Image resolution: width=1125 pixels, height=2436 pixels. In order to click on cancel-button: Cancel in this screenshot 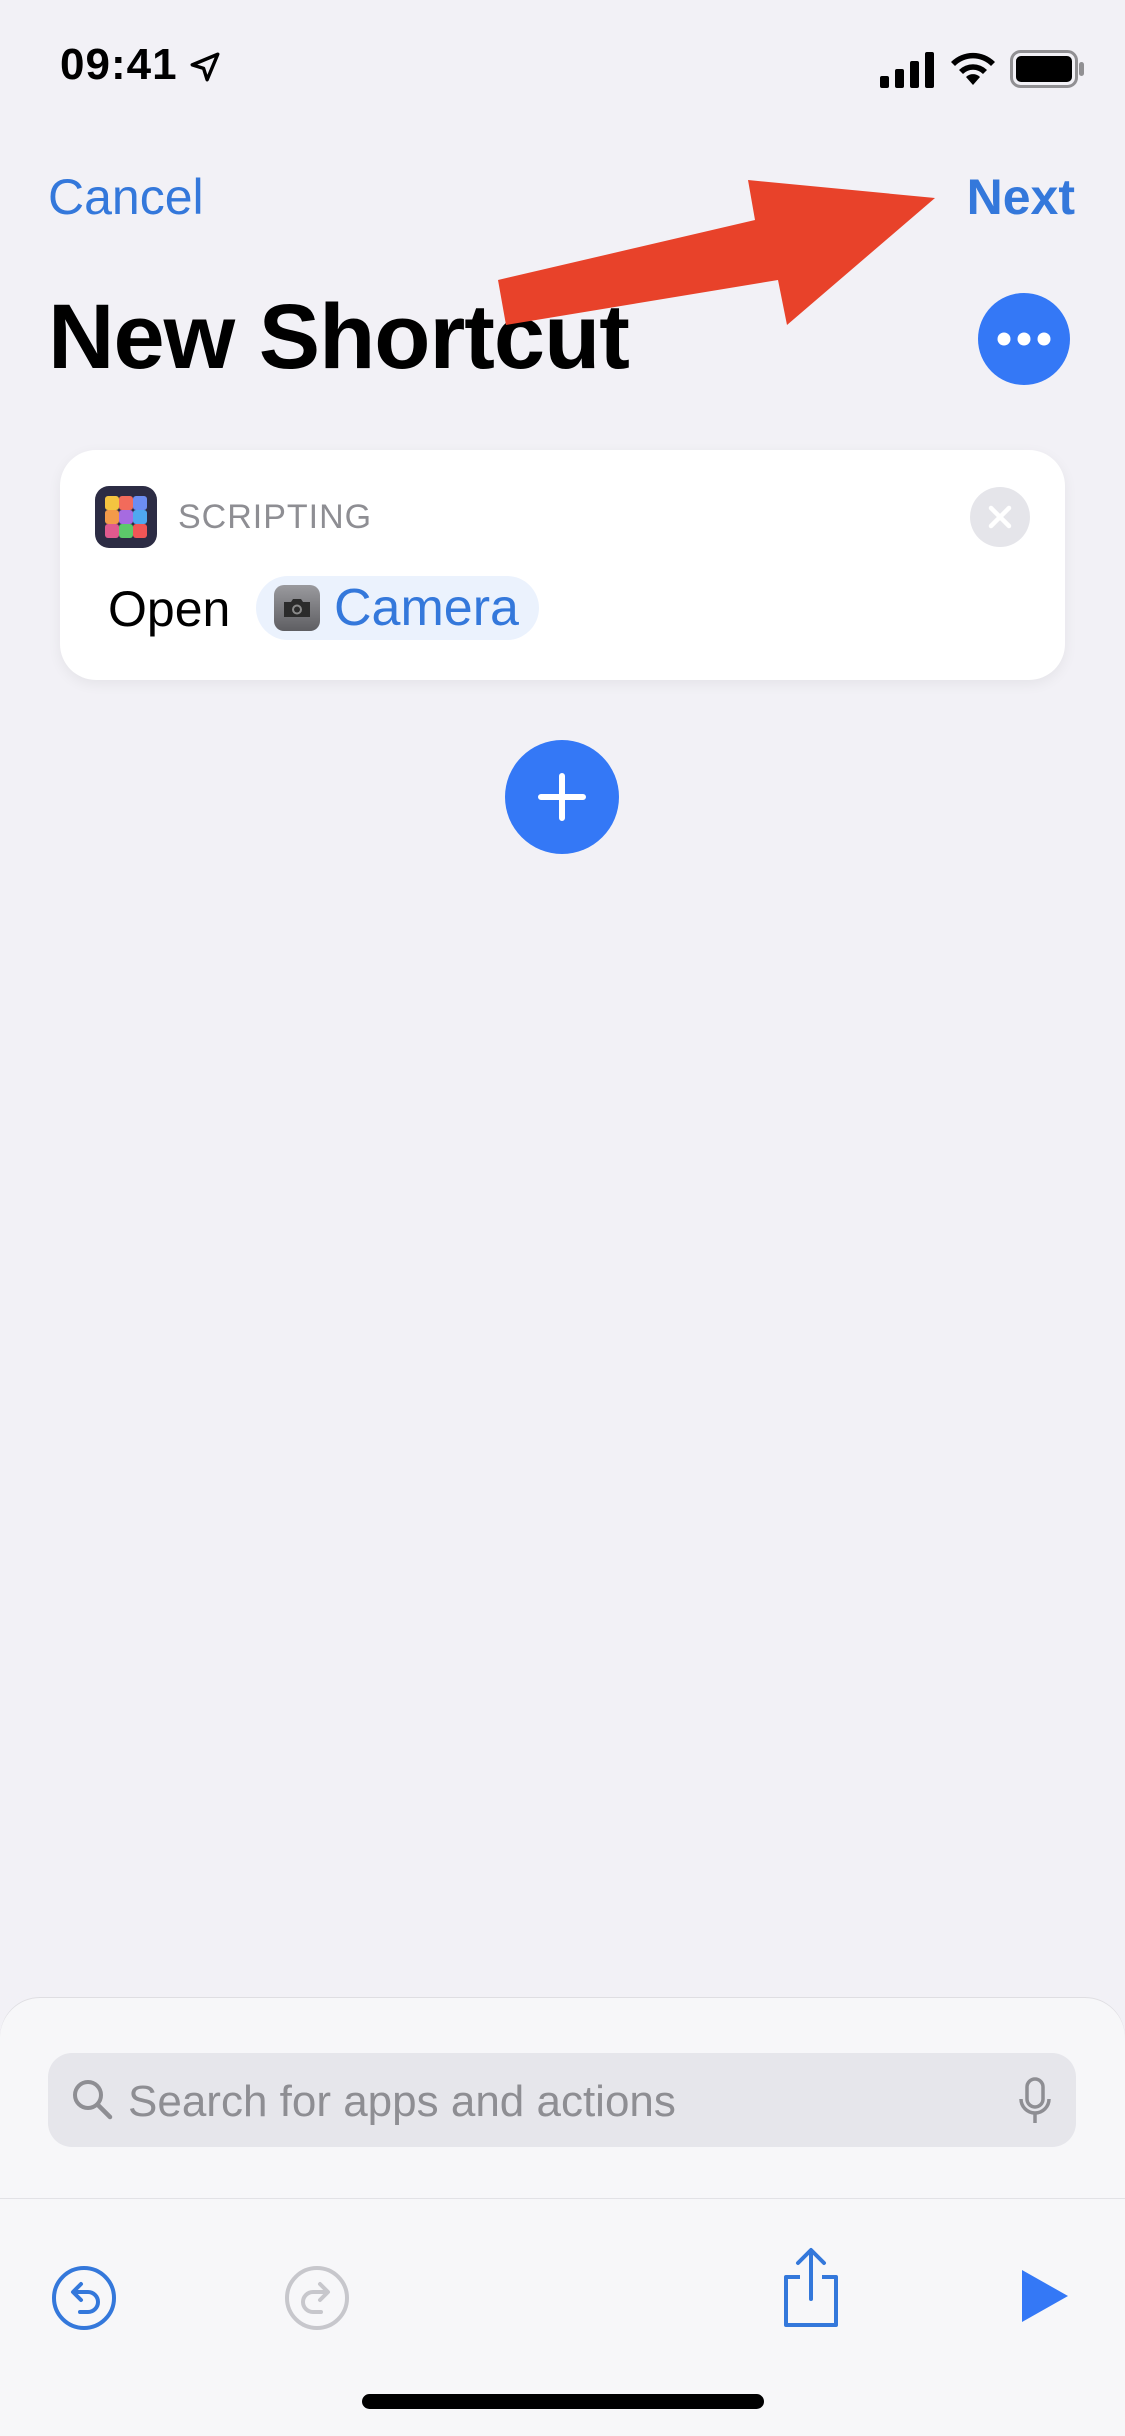, I will do `click(126, 197)`.